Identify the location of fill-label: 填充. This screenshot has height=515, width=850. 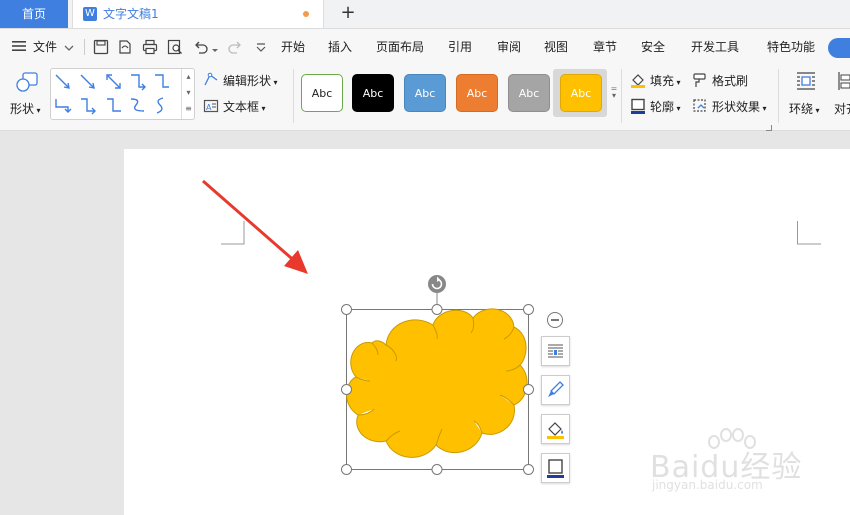
(662, 81).